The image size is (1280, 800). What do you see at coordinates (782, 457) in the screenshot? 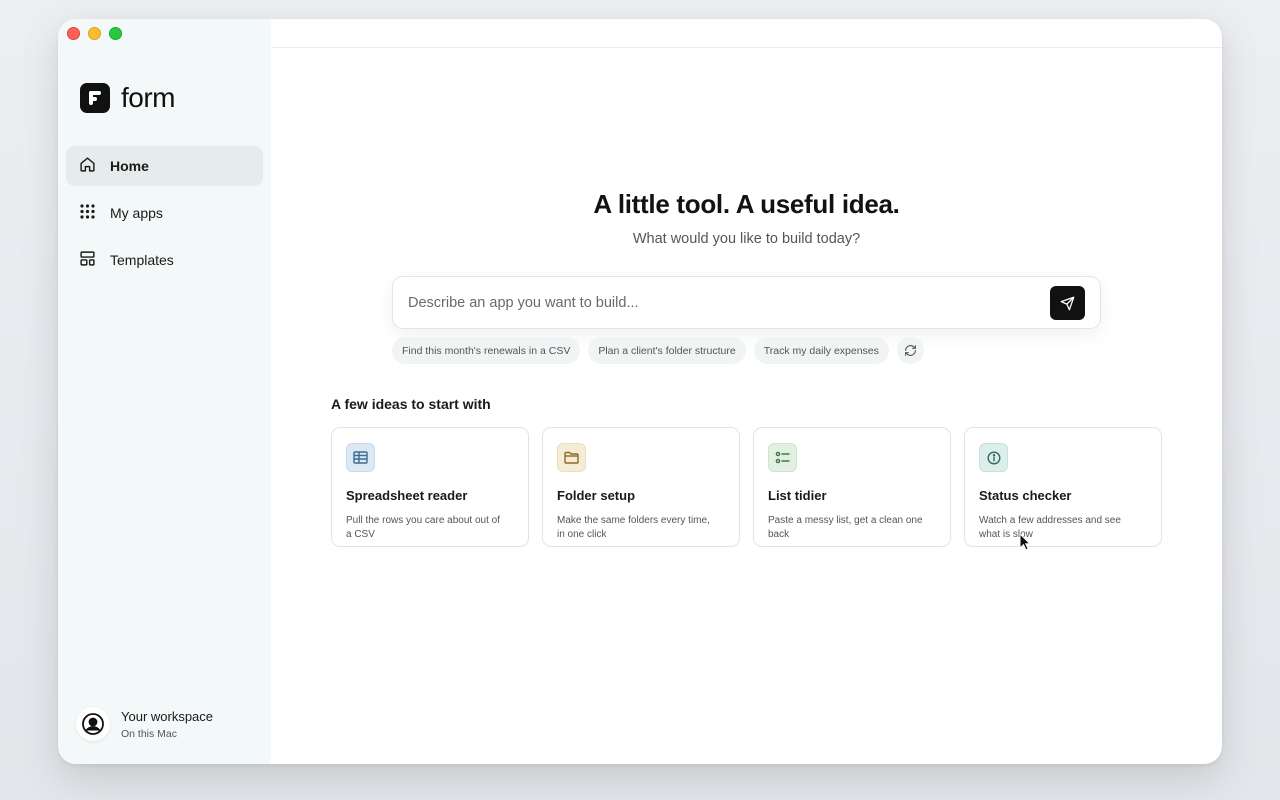
I see `checklist-icon` at bounding box center [782, 457].